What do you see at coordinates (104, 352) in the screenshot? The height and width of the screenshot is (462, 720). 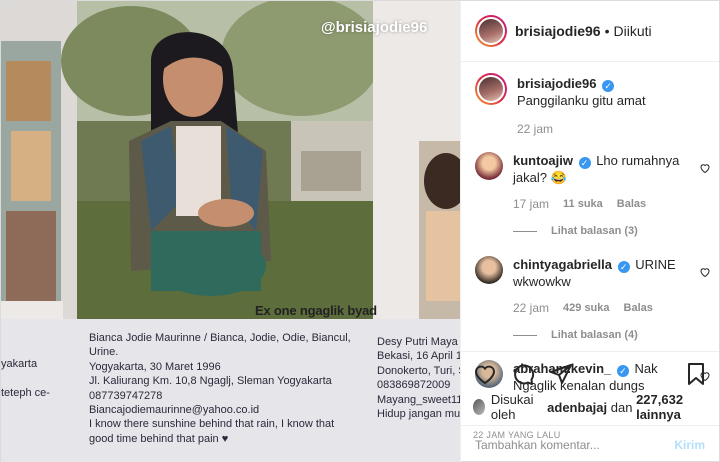 I see `bio-line: Urine.` at bounding box center [104, 352].